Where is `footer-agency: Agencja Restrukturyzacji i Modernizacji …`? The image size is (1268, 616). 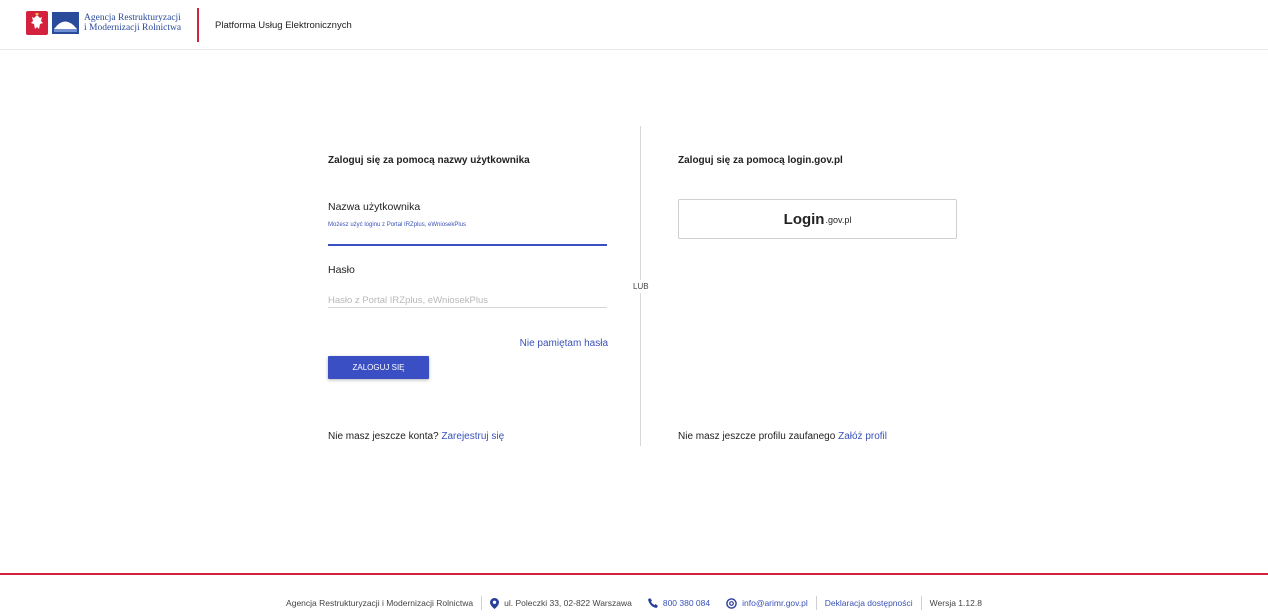 footer-agency: Agencja Restrukturyzacji i Modernizacji … is located at coordinates (380, 603).